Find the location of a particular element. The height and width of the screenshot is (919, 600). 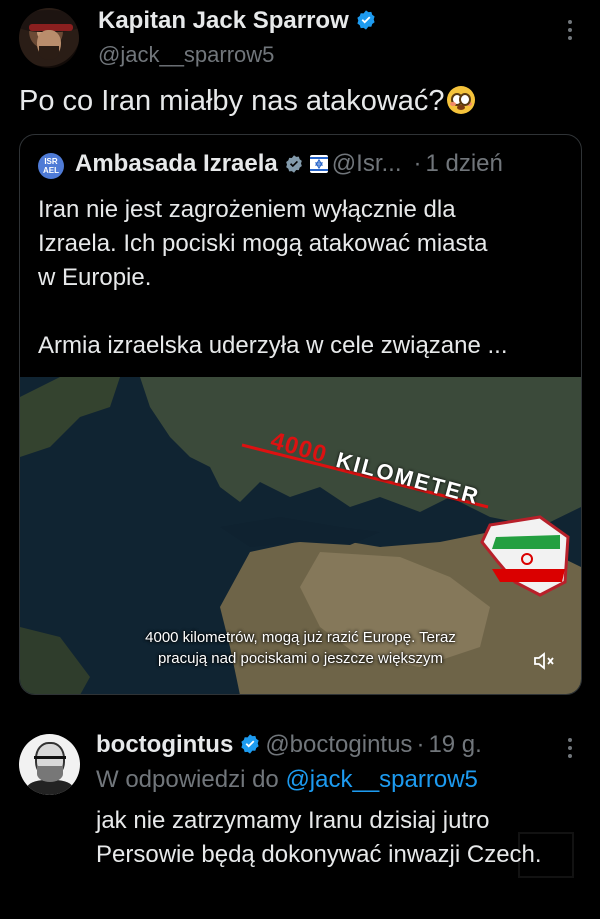

author-avatar is located at coordinates (49, 38).